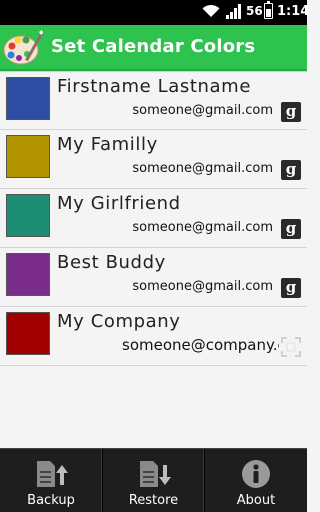 The image size is (320, 512). What do you see at coordinates (155, 474) in the screenshot?
I see `restore-icon` at bounding box center [155, 474].